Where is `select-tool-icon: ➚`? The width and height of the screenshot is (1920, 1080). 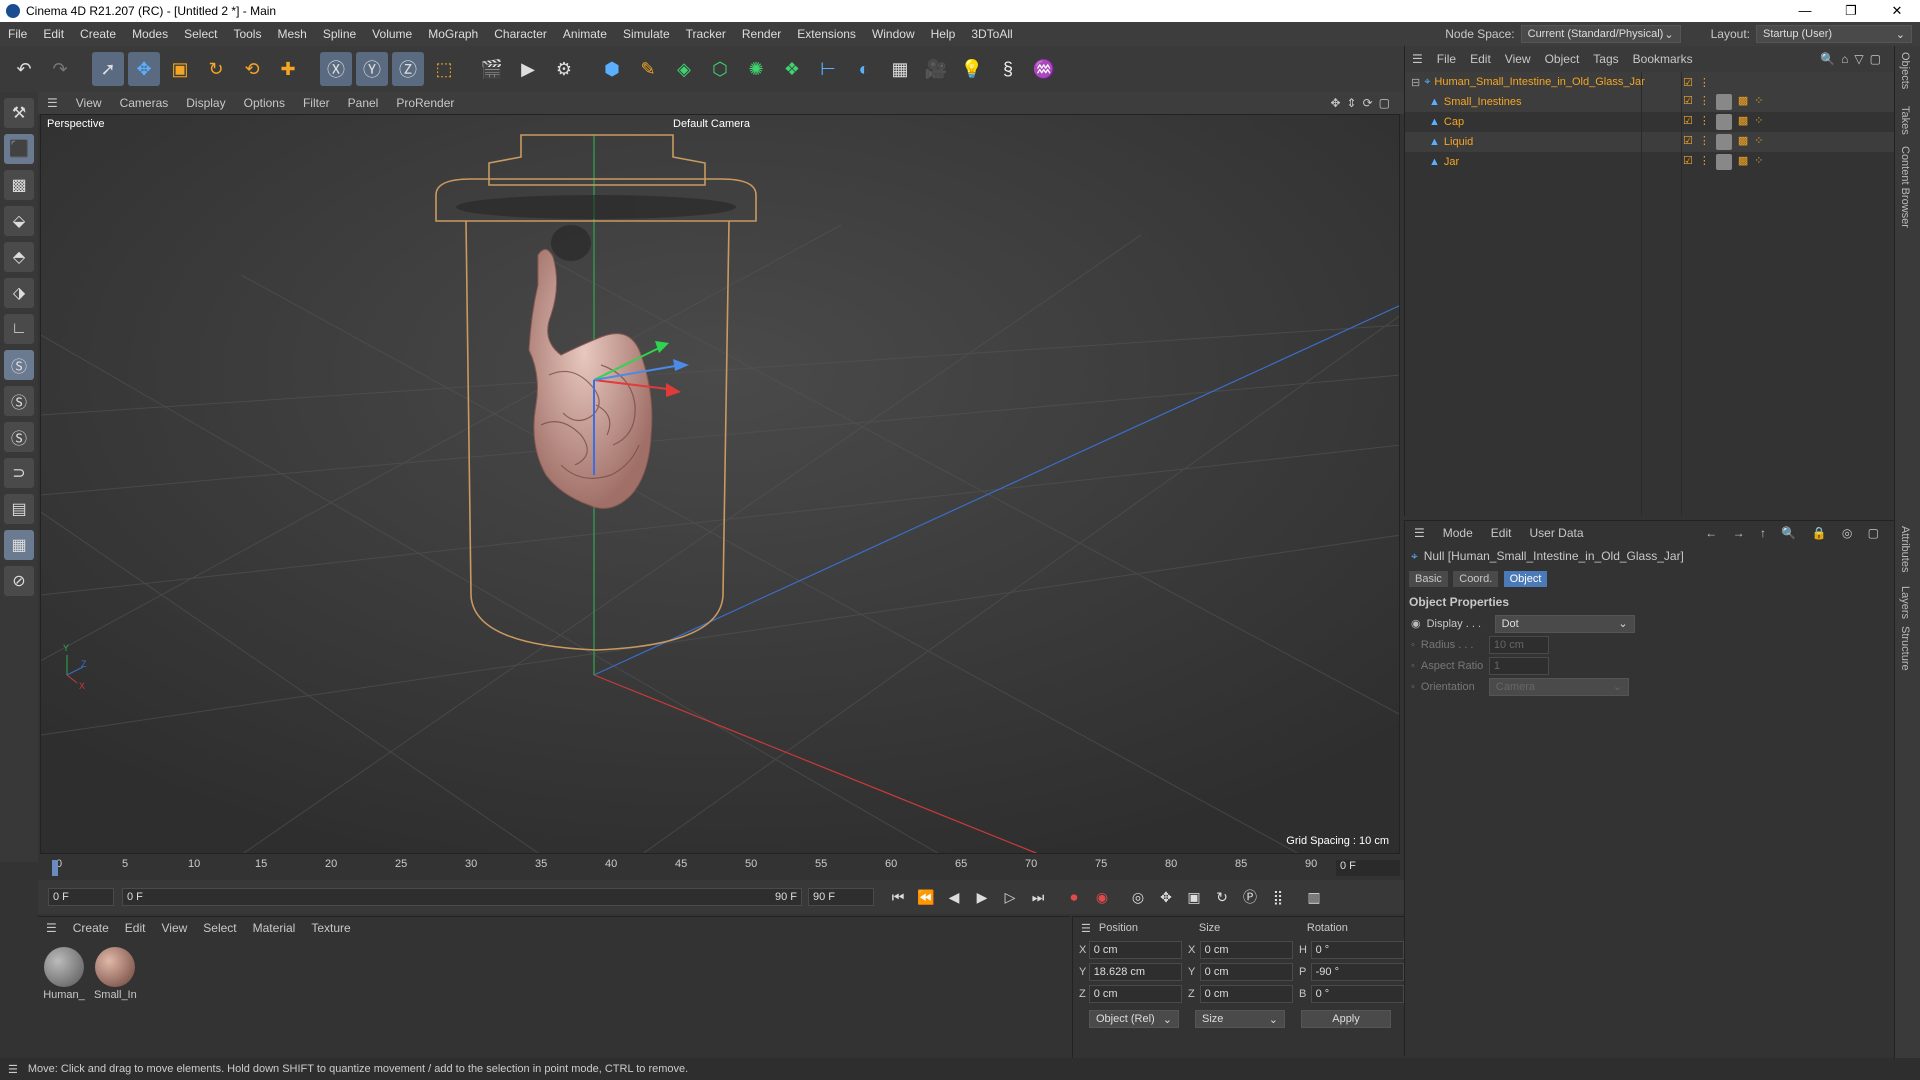
select-tool-icon: ➚ is located at coordinates (108, 69).